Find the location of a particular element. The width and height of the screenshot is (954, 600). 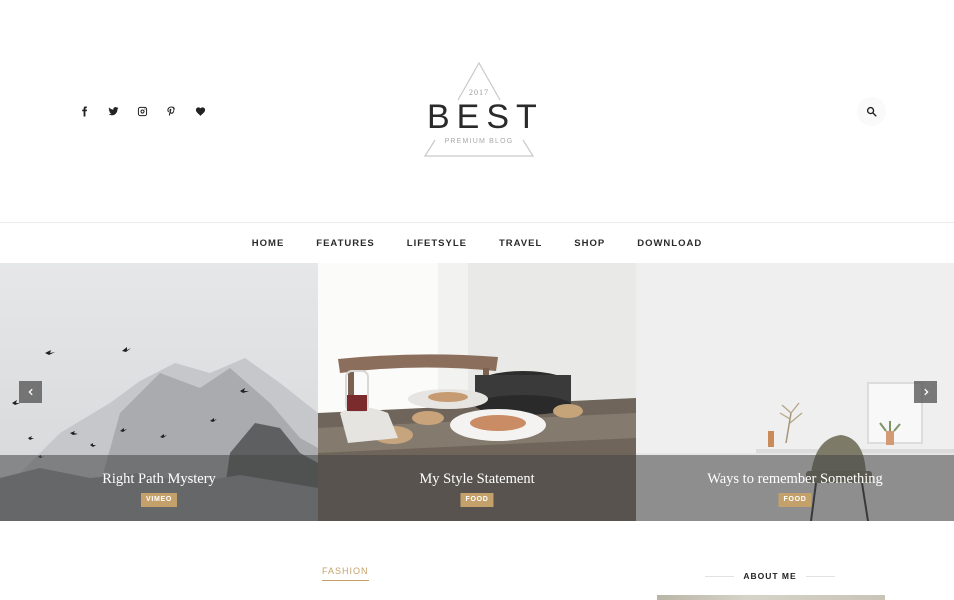

search-button is located at coordinates (871, 111).